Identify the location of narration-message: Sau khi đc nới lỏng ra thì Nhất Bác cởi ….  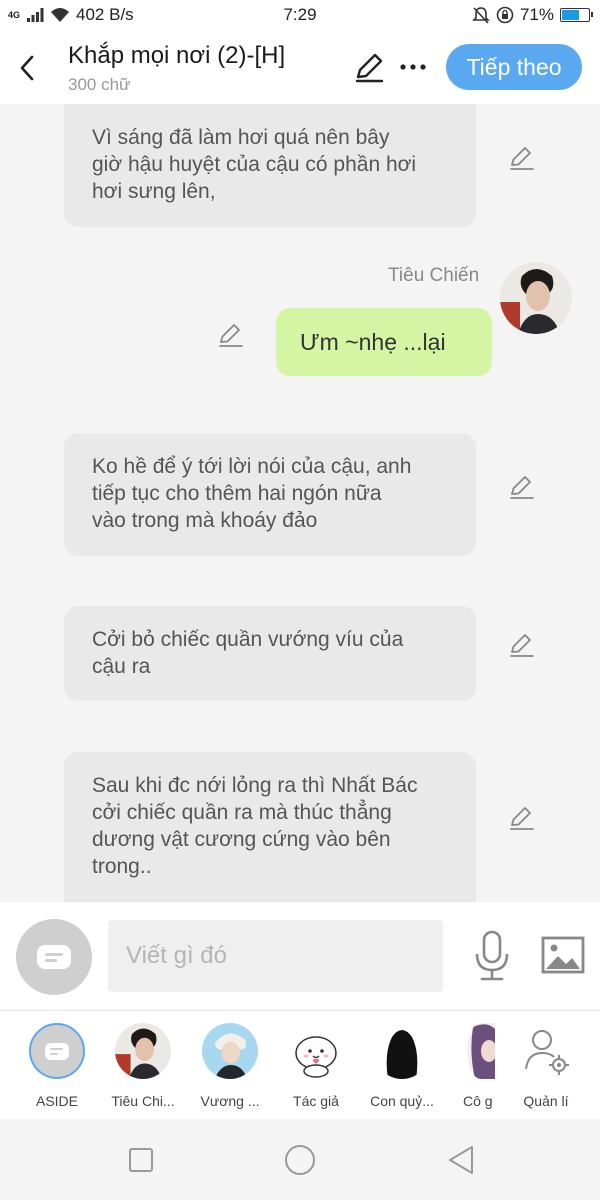
(270, 827).